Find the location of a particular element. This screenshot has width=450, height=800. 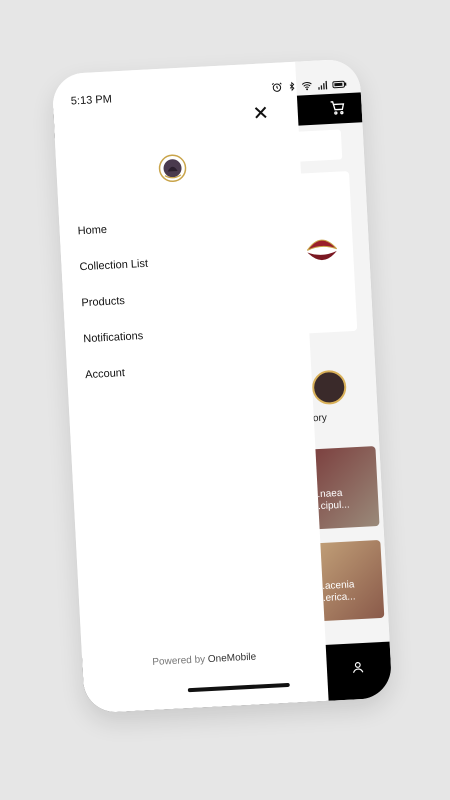

collection-logo is located at coordinates (329, 387).